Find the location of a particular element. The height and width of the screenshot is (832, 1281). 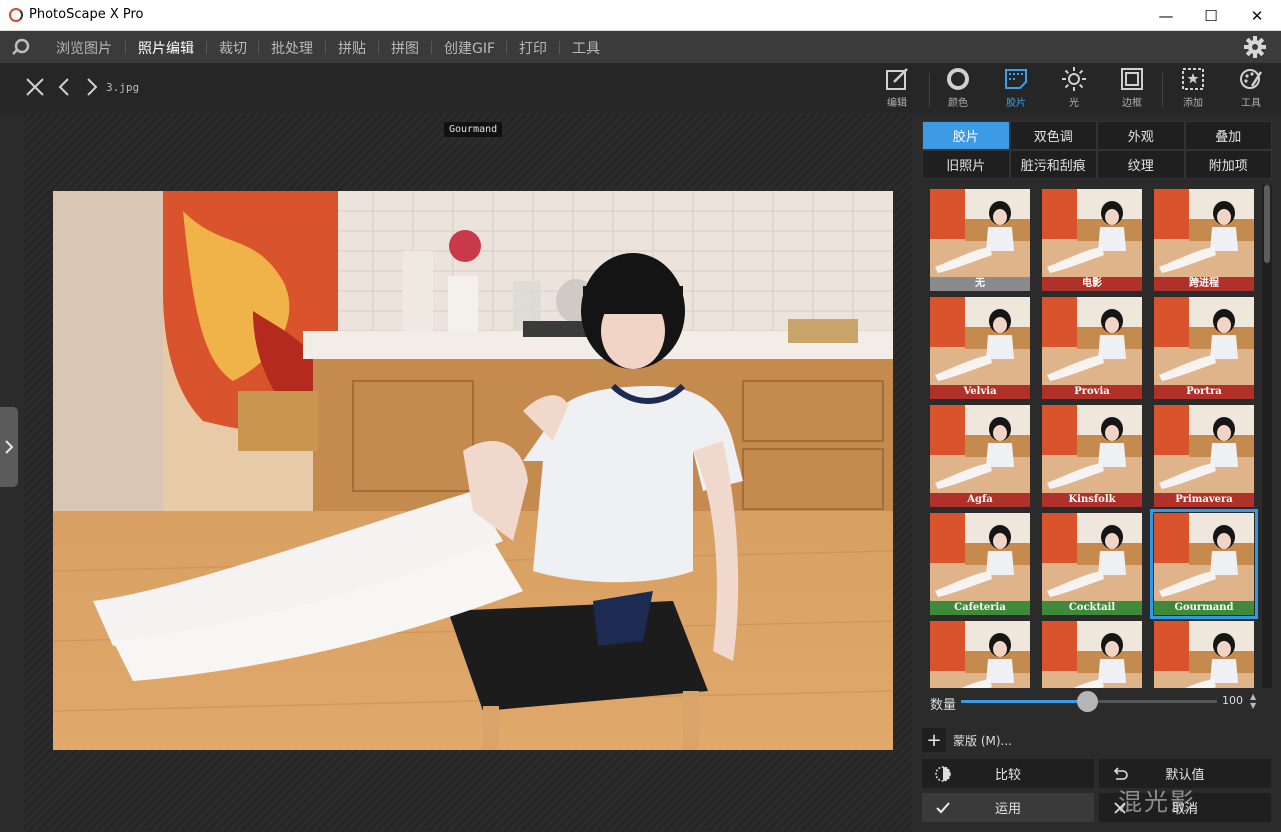

editor-toolbar: 3.jpg 编辑 颜色 胶片 光 边框 添加 工具 is located at coordinates (640, 88).